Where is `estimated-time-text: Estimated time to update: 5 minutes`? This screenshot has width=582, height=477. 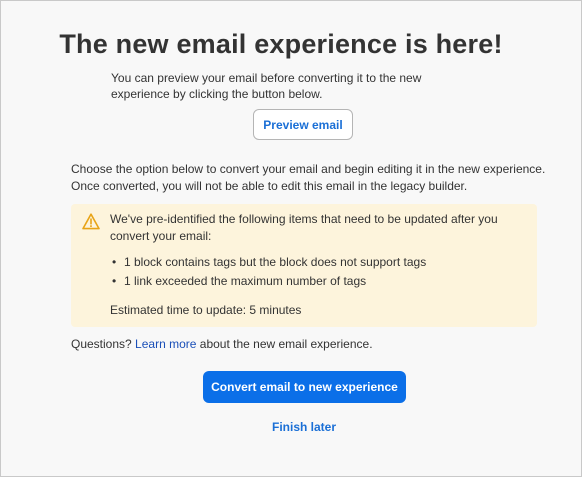 estimated-time-text: Estimated time to update: 5 minutes is located at coordinates (206, 310).